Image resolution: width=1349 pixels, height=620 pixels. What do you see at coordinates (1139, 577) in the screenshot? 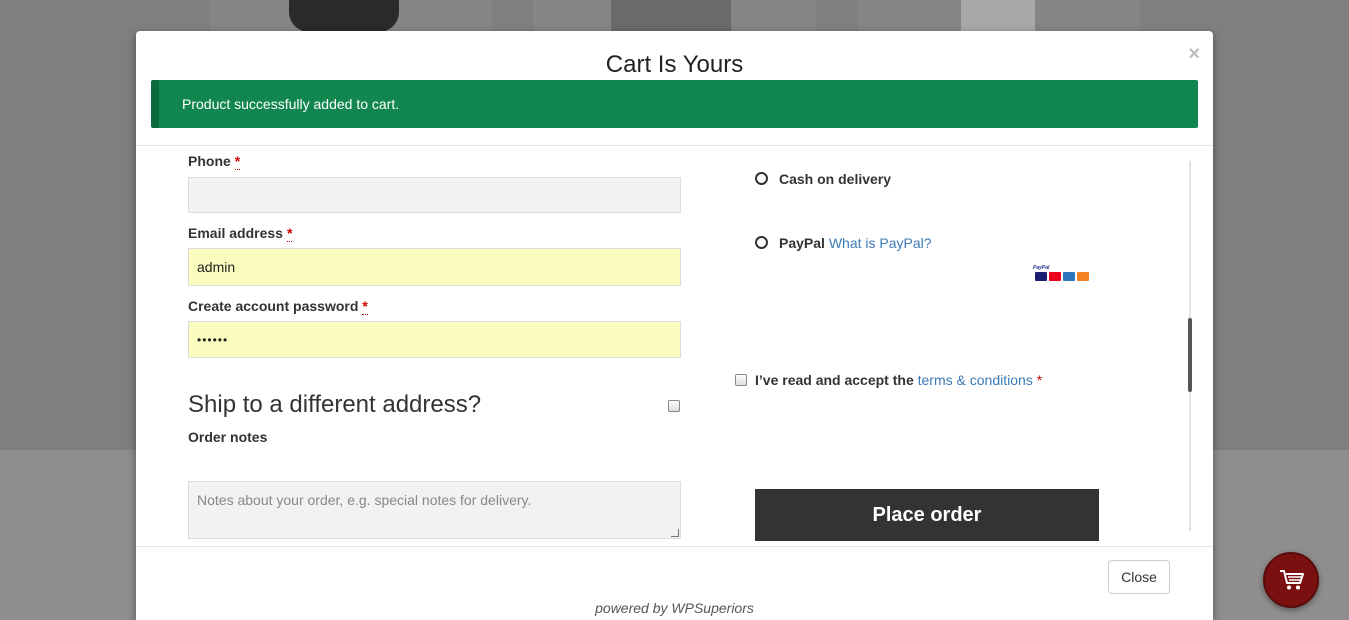
I see `close-button: Close` at bounding box center [1139, 577].